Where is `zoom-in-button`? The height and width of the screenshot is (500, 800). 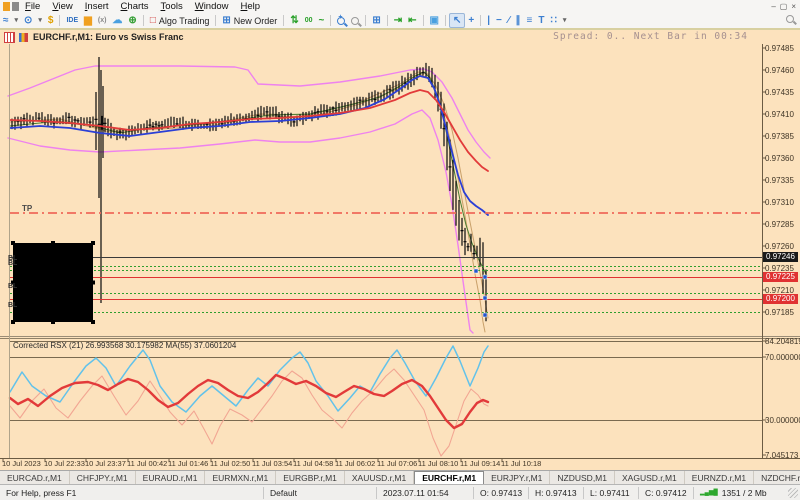
zoom-in-button is located at coordinates (341, 20).